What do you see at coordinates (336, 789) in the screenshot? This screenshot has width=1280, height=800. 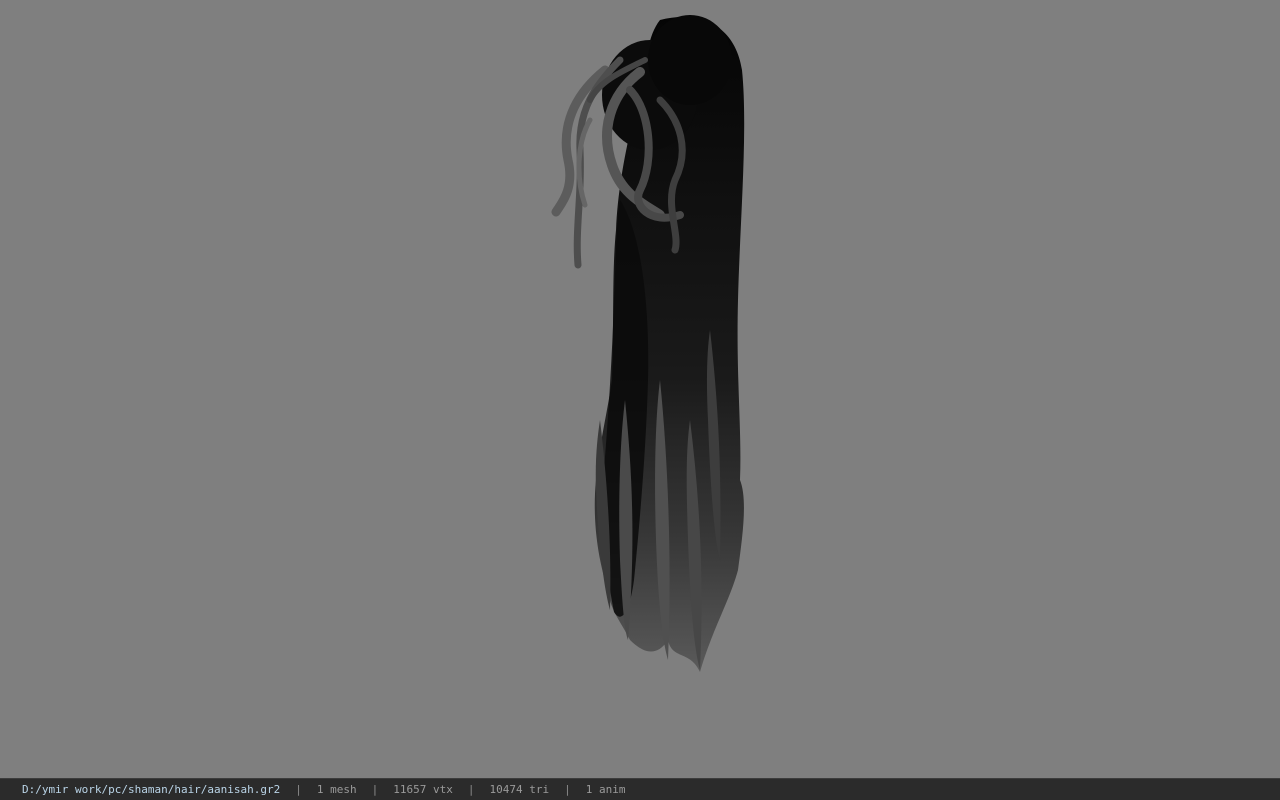 I see `mesh-count-label: 1 mesh` at bounding box center [336, 789].